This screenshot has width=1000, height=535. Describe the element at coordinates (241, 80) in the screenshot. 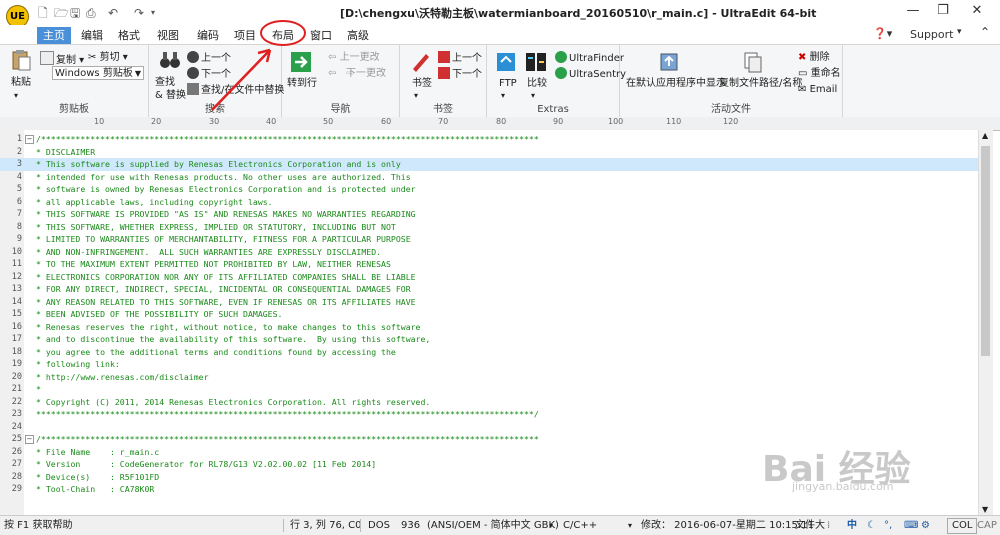

I see `annotation-arrow` at that location.